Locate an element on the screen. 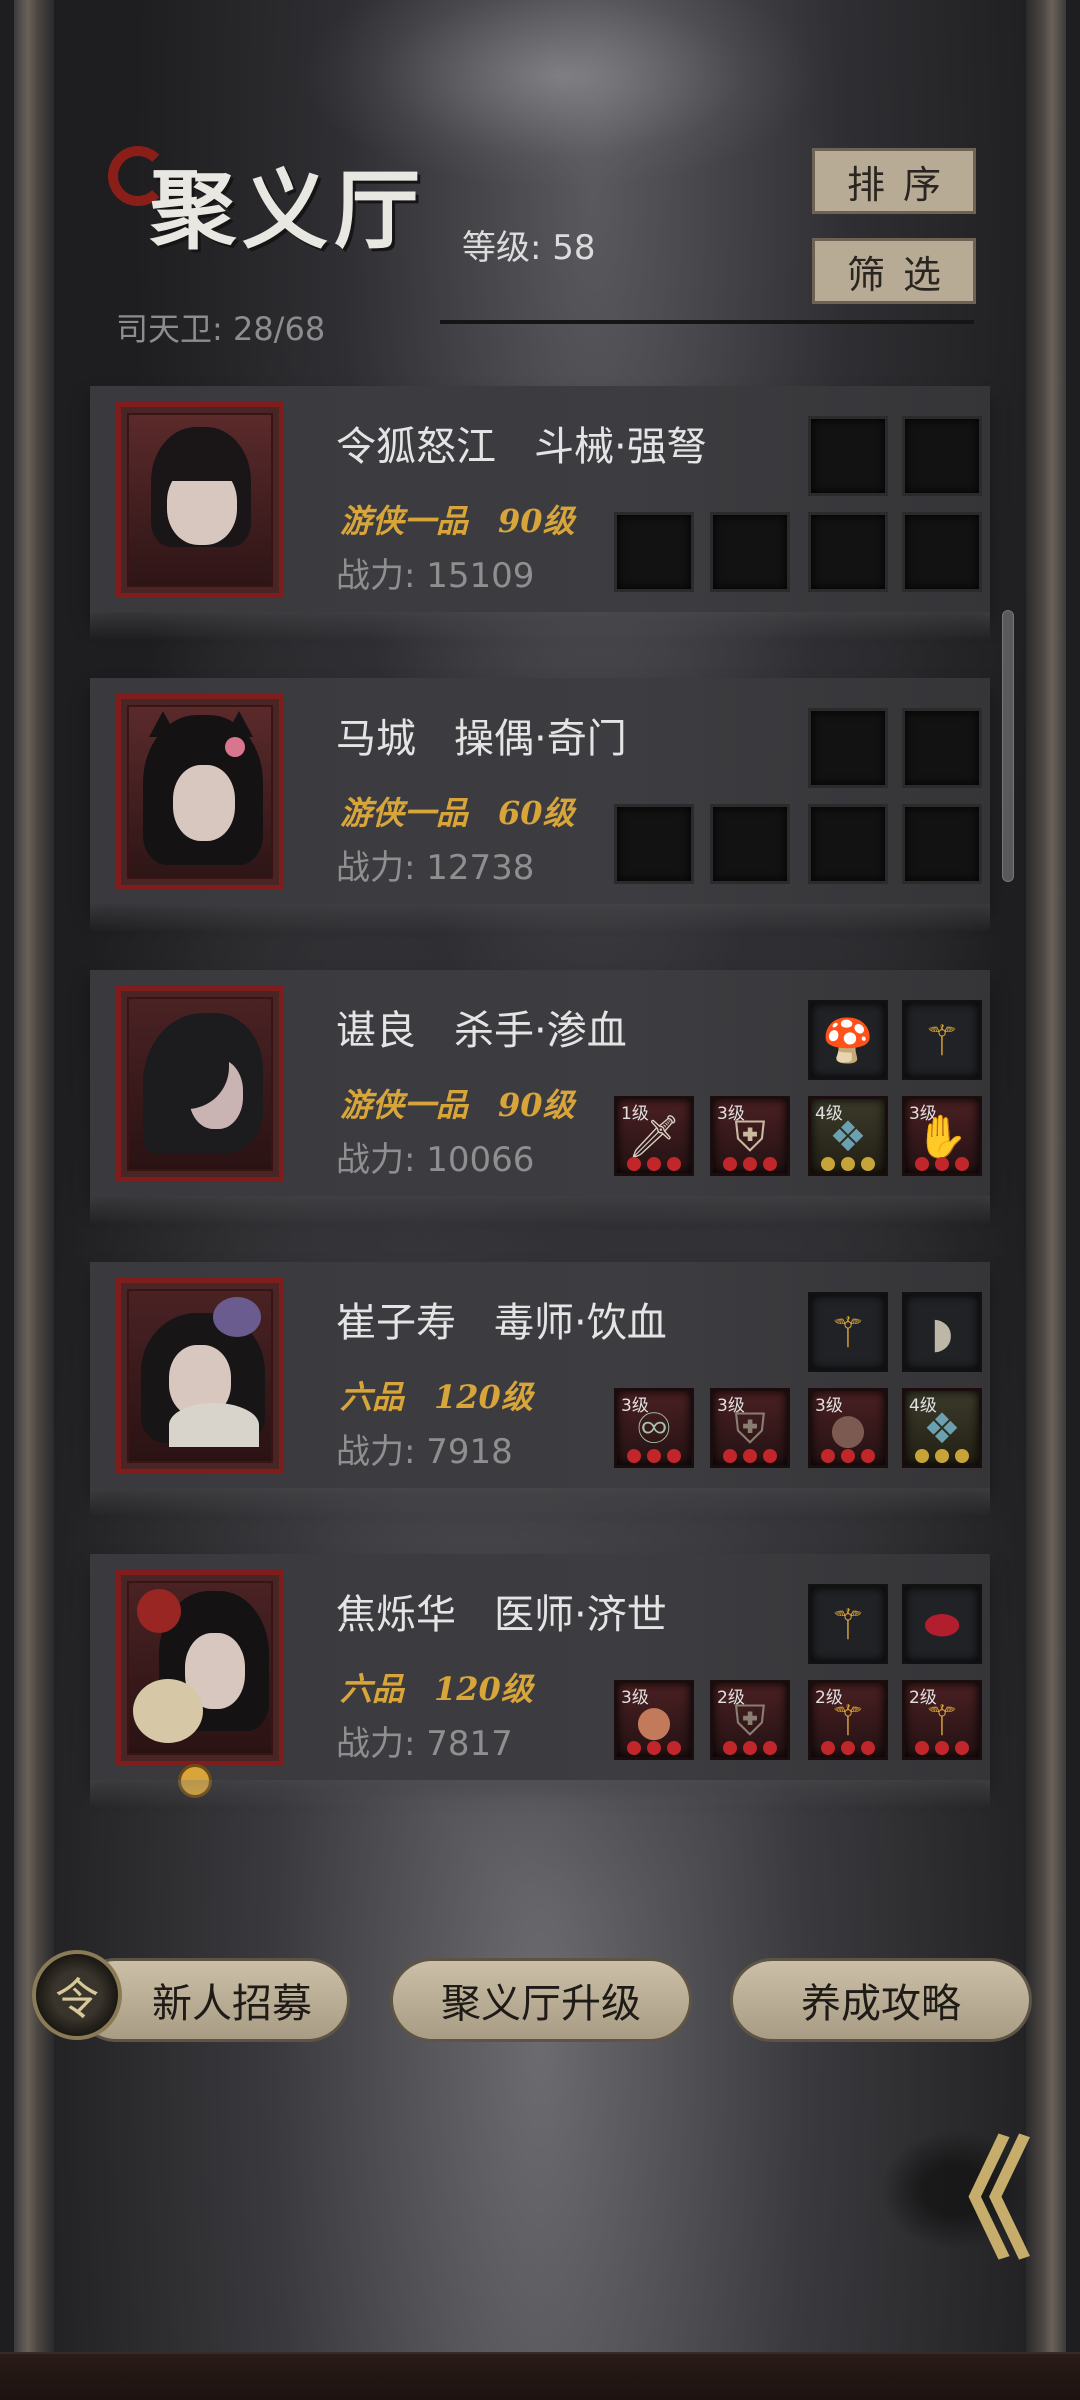 This screenshot has width=1080, height=2400. hero-power: 战力: 7817 is located at coordinates (424, 1744).